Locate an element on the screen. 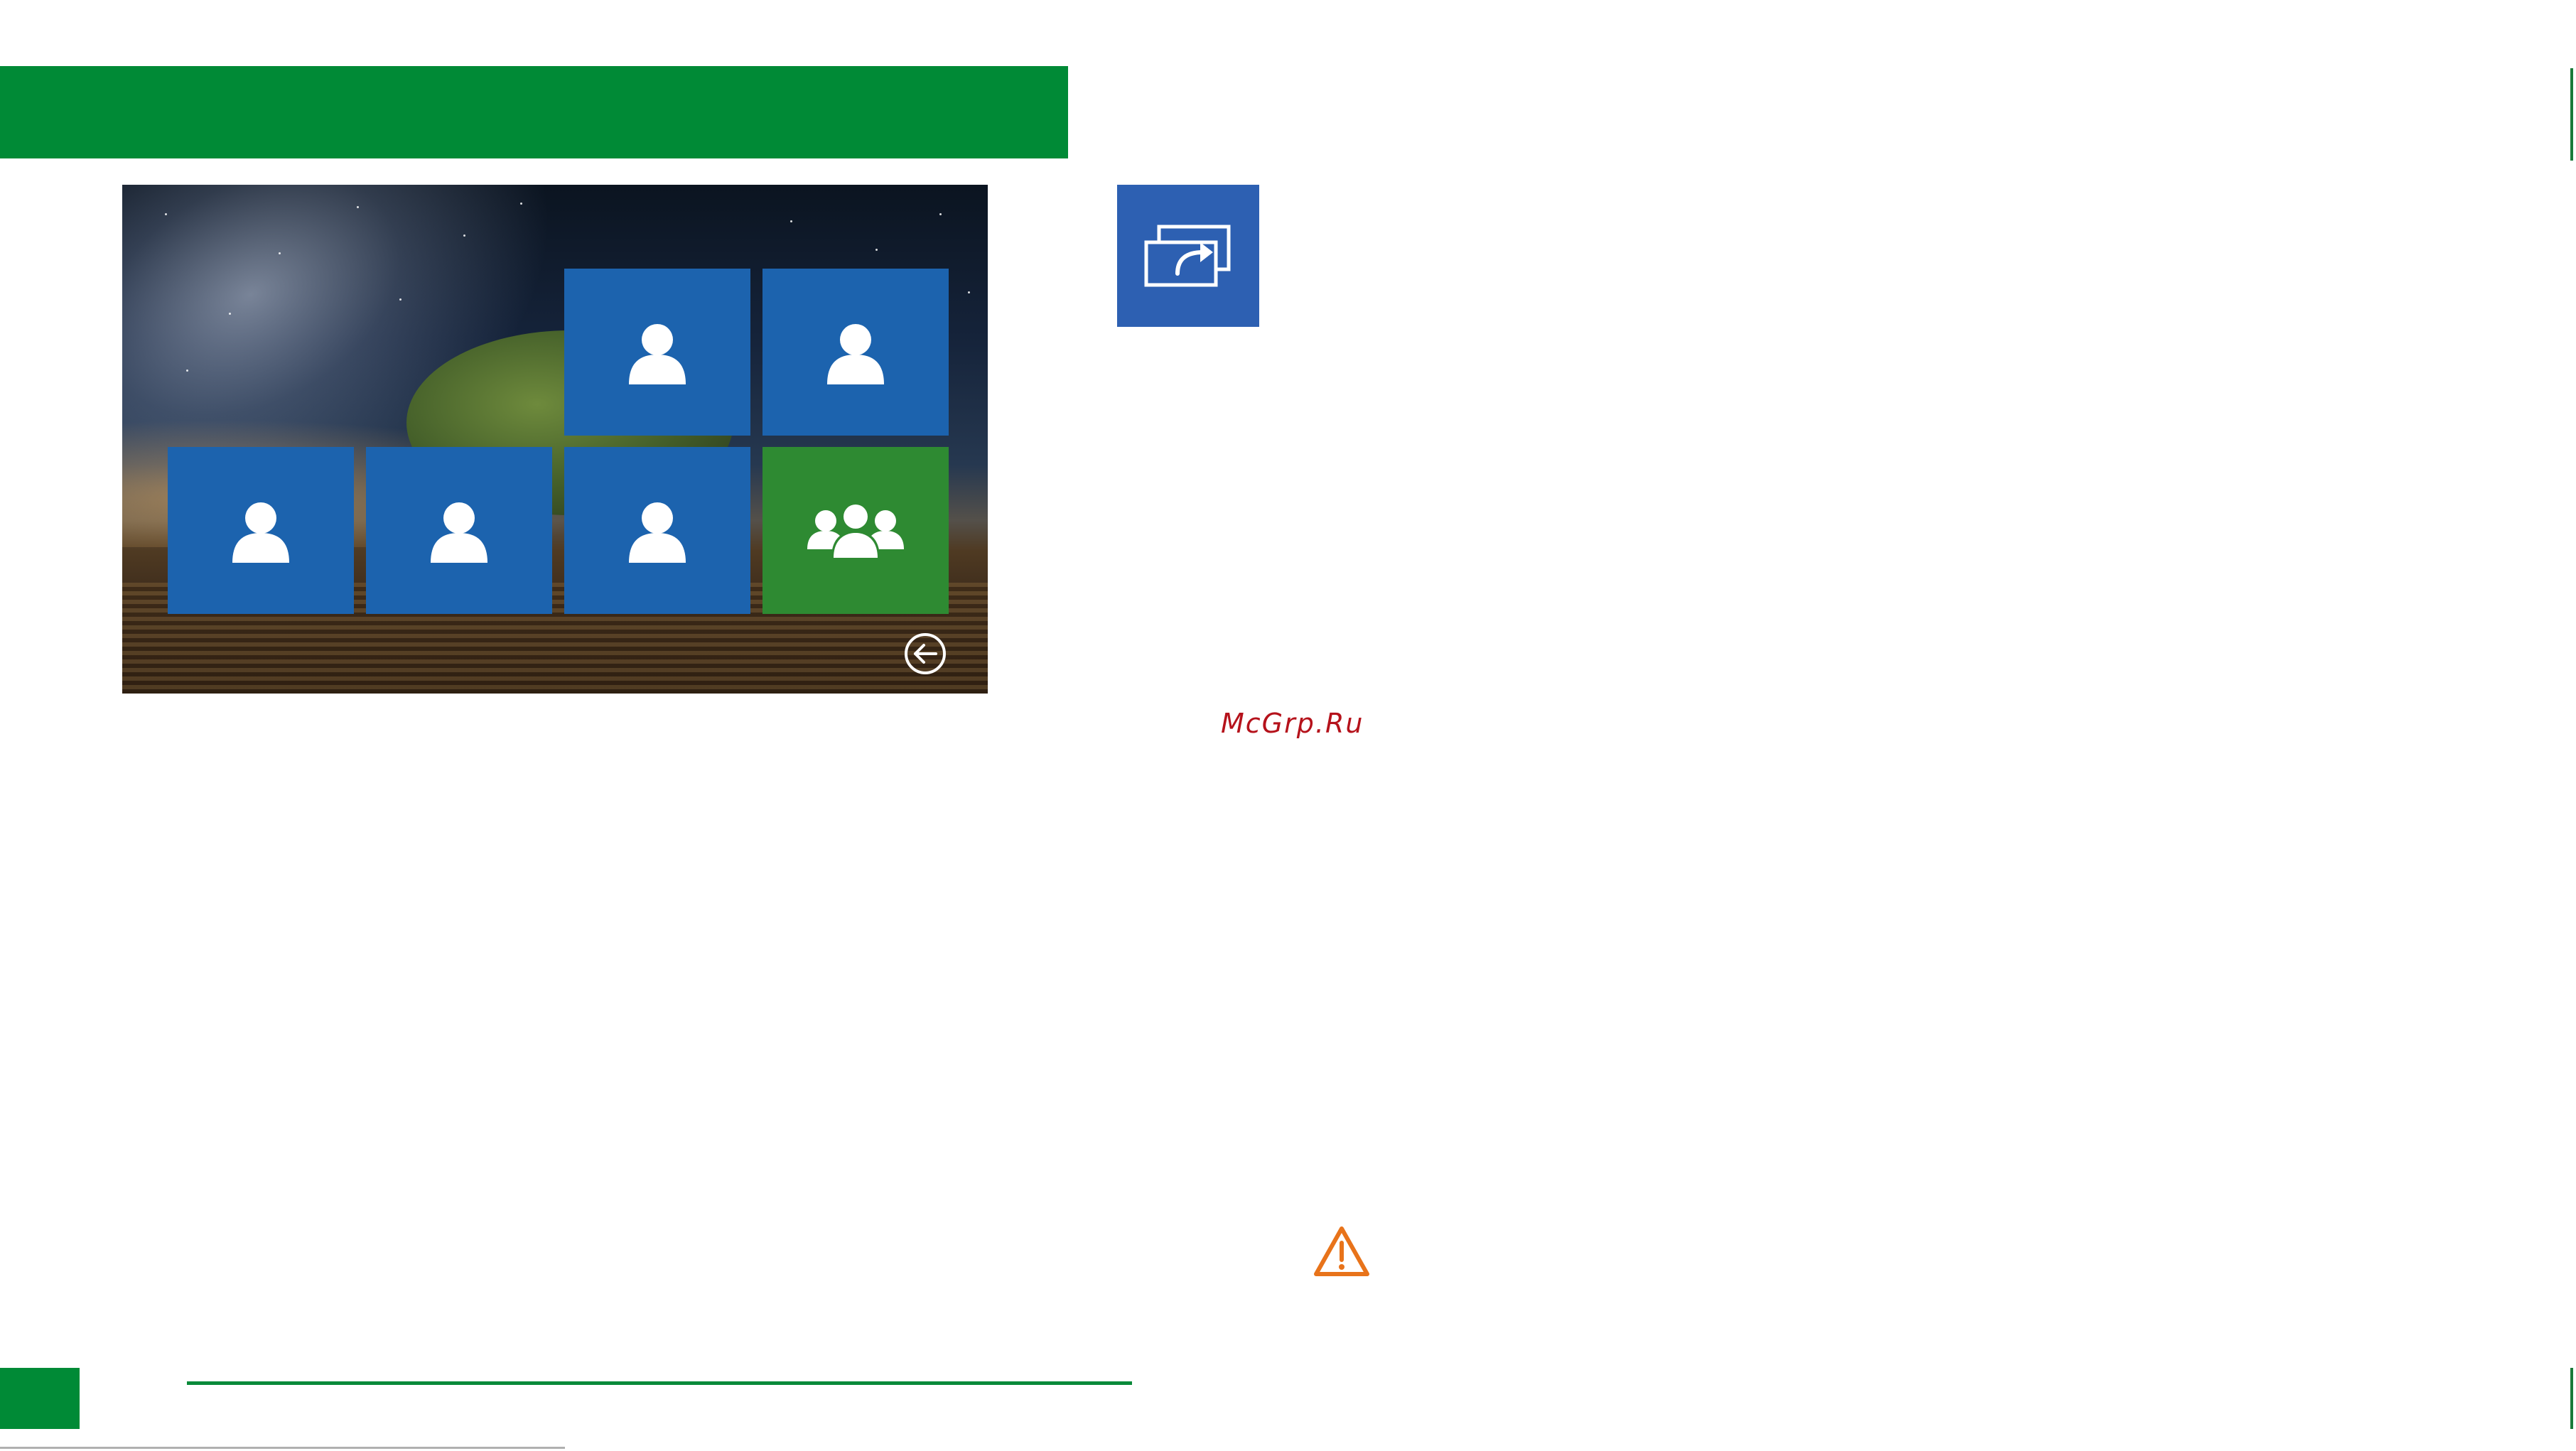 The height and width of the screenshot is (1451, 2576). watermark-text: McGrp.Ru is located at coordinates (1292, 723).